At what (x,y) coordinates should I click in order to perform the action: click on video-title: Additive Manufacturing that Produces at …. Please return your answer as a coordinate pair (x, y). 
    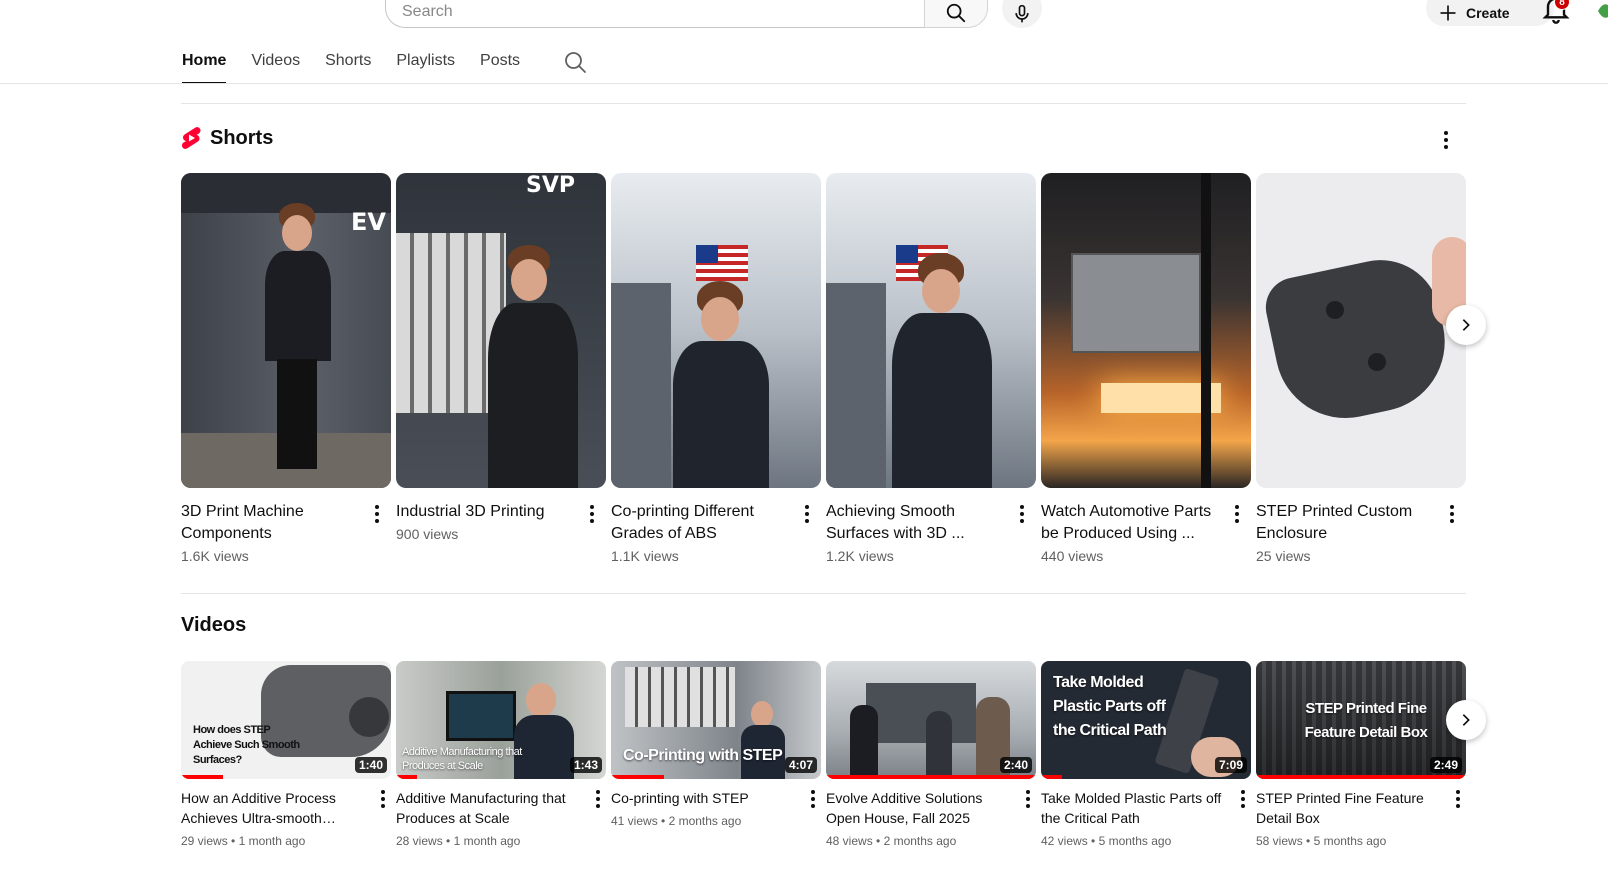
    Looking at the image, I should click on (489, 808).